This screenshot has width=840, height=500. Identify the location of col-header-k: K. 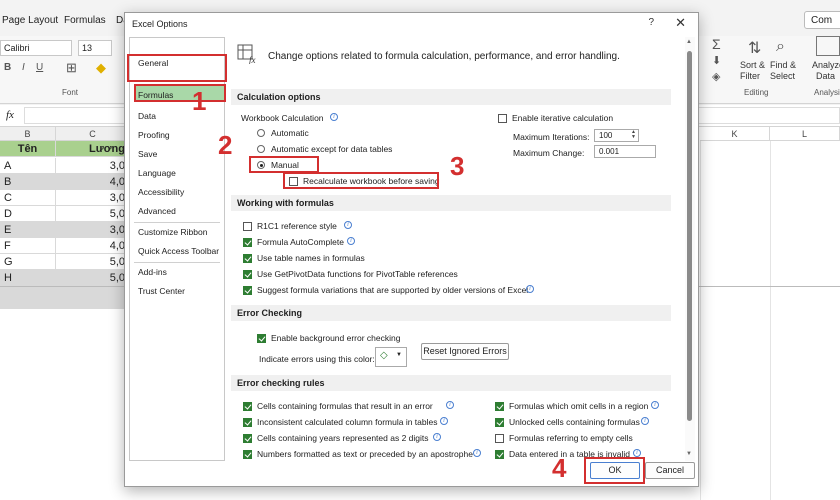
(735, 134).